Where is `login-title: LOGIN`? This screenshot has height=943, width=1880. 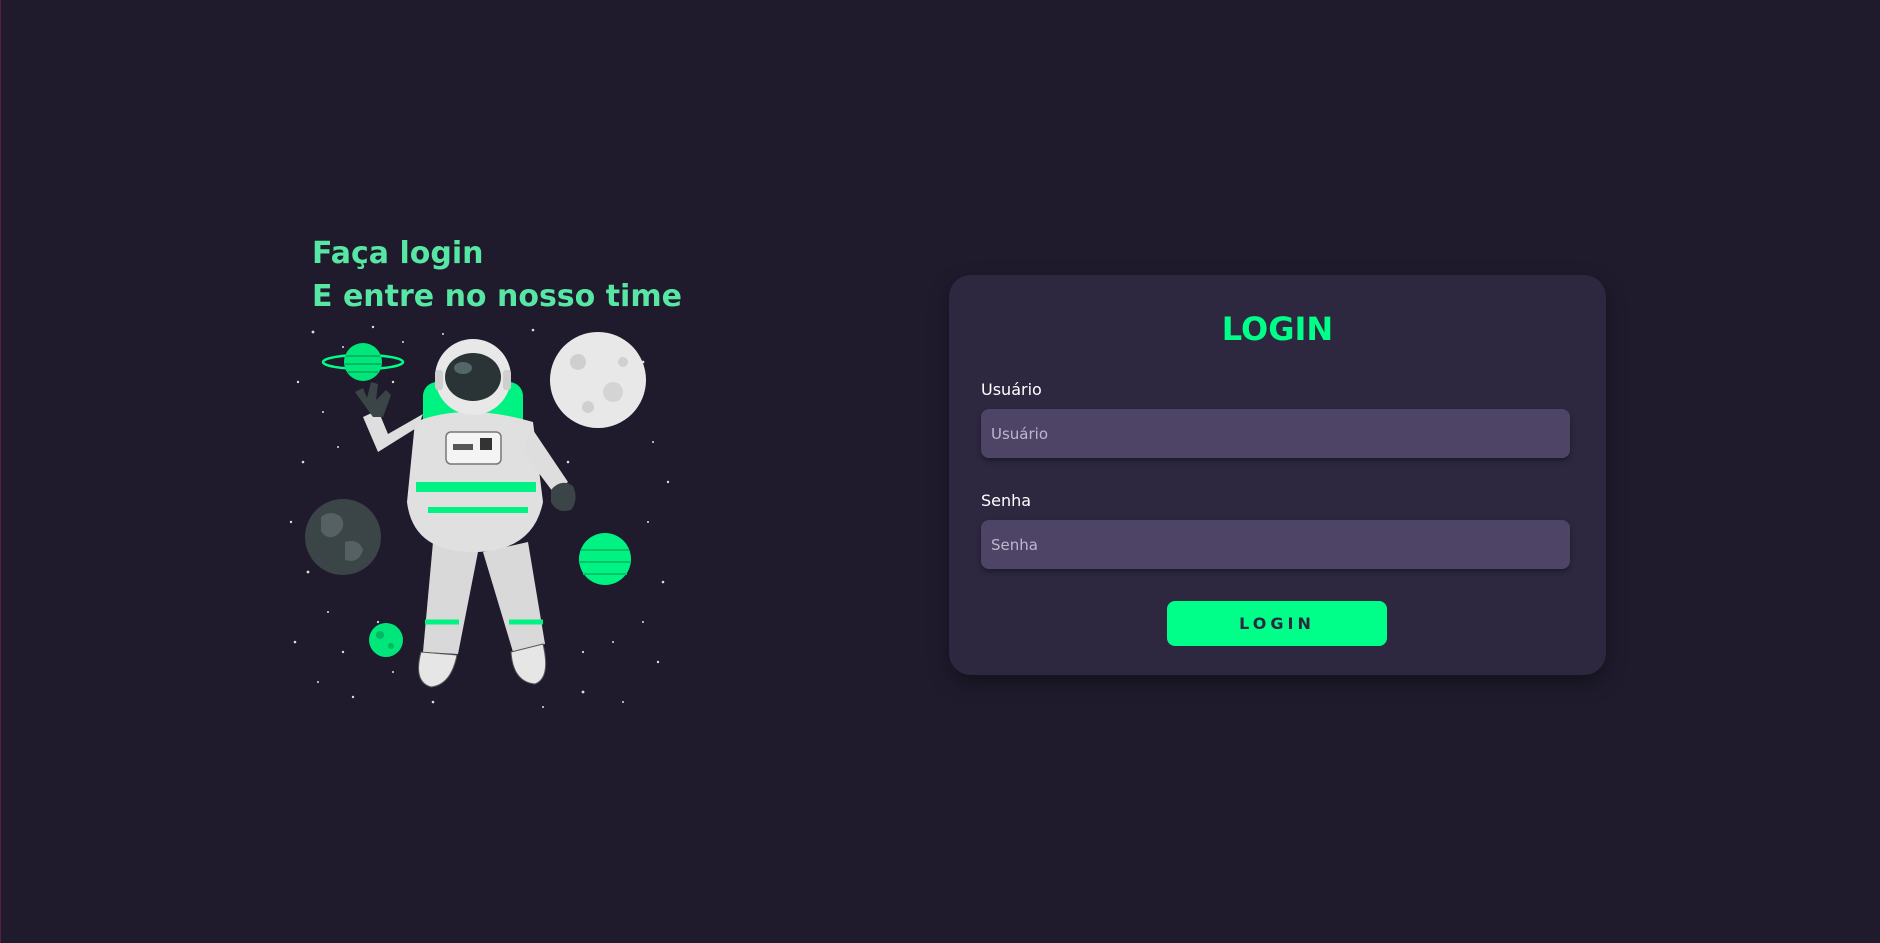
login-title: LOGIN is located at coordinates (1277, 329).